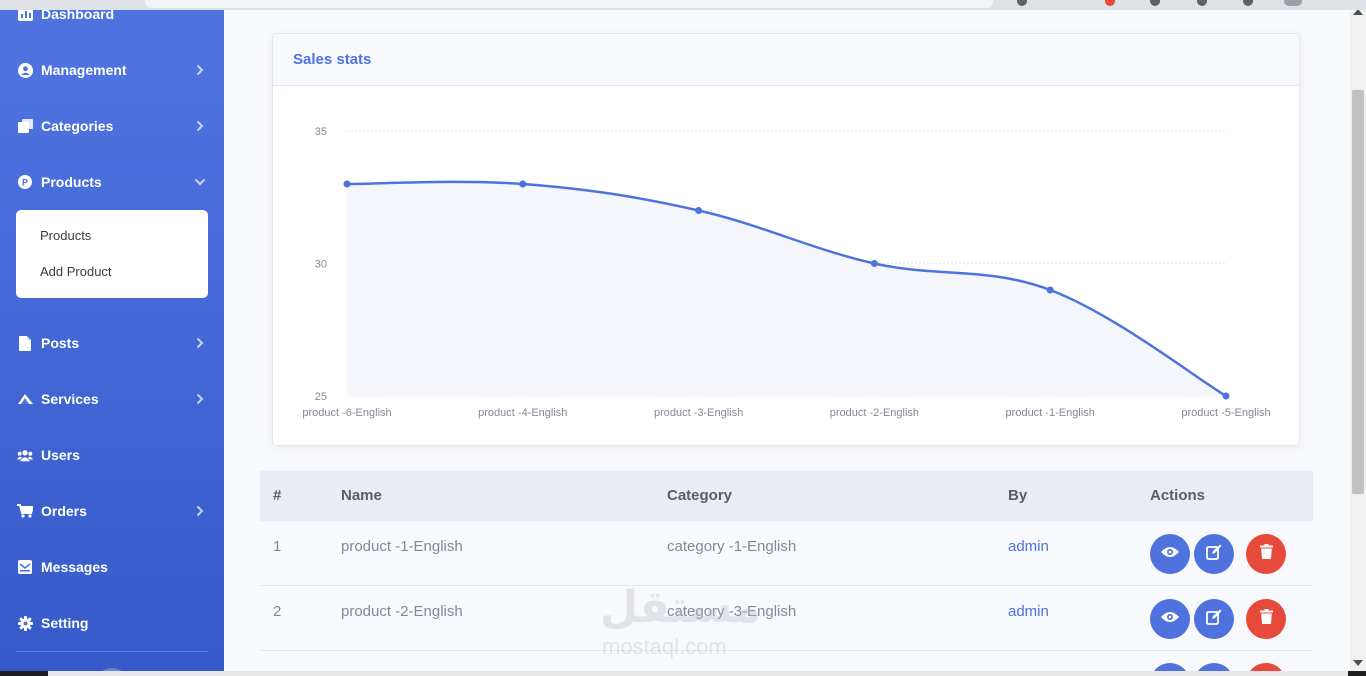 The image size is (1366, 676). Describe the element at coordinates (700, 495) in the screenshot. I see `column-header-category: Category` at that location.